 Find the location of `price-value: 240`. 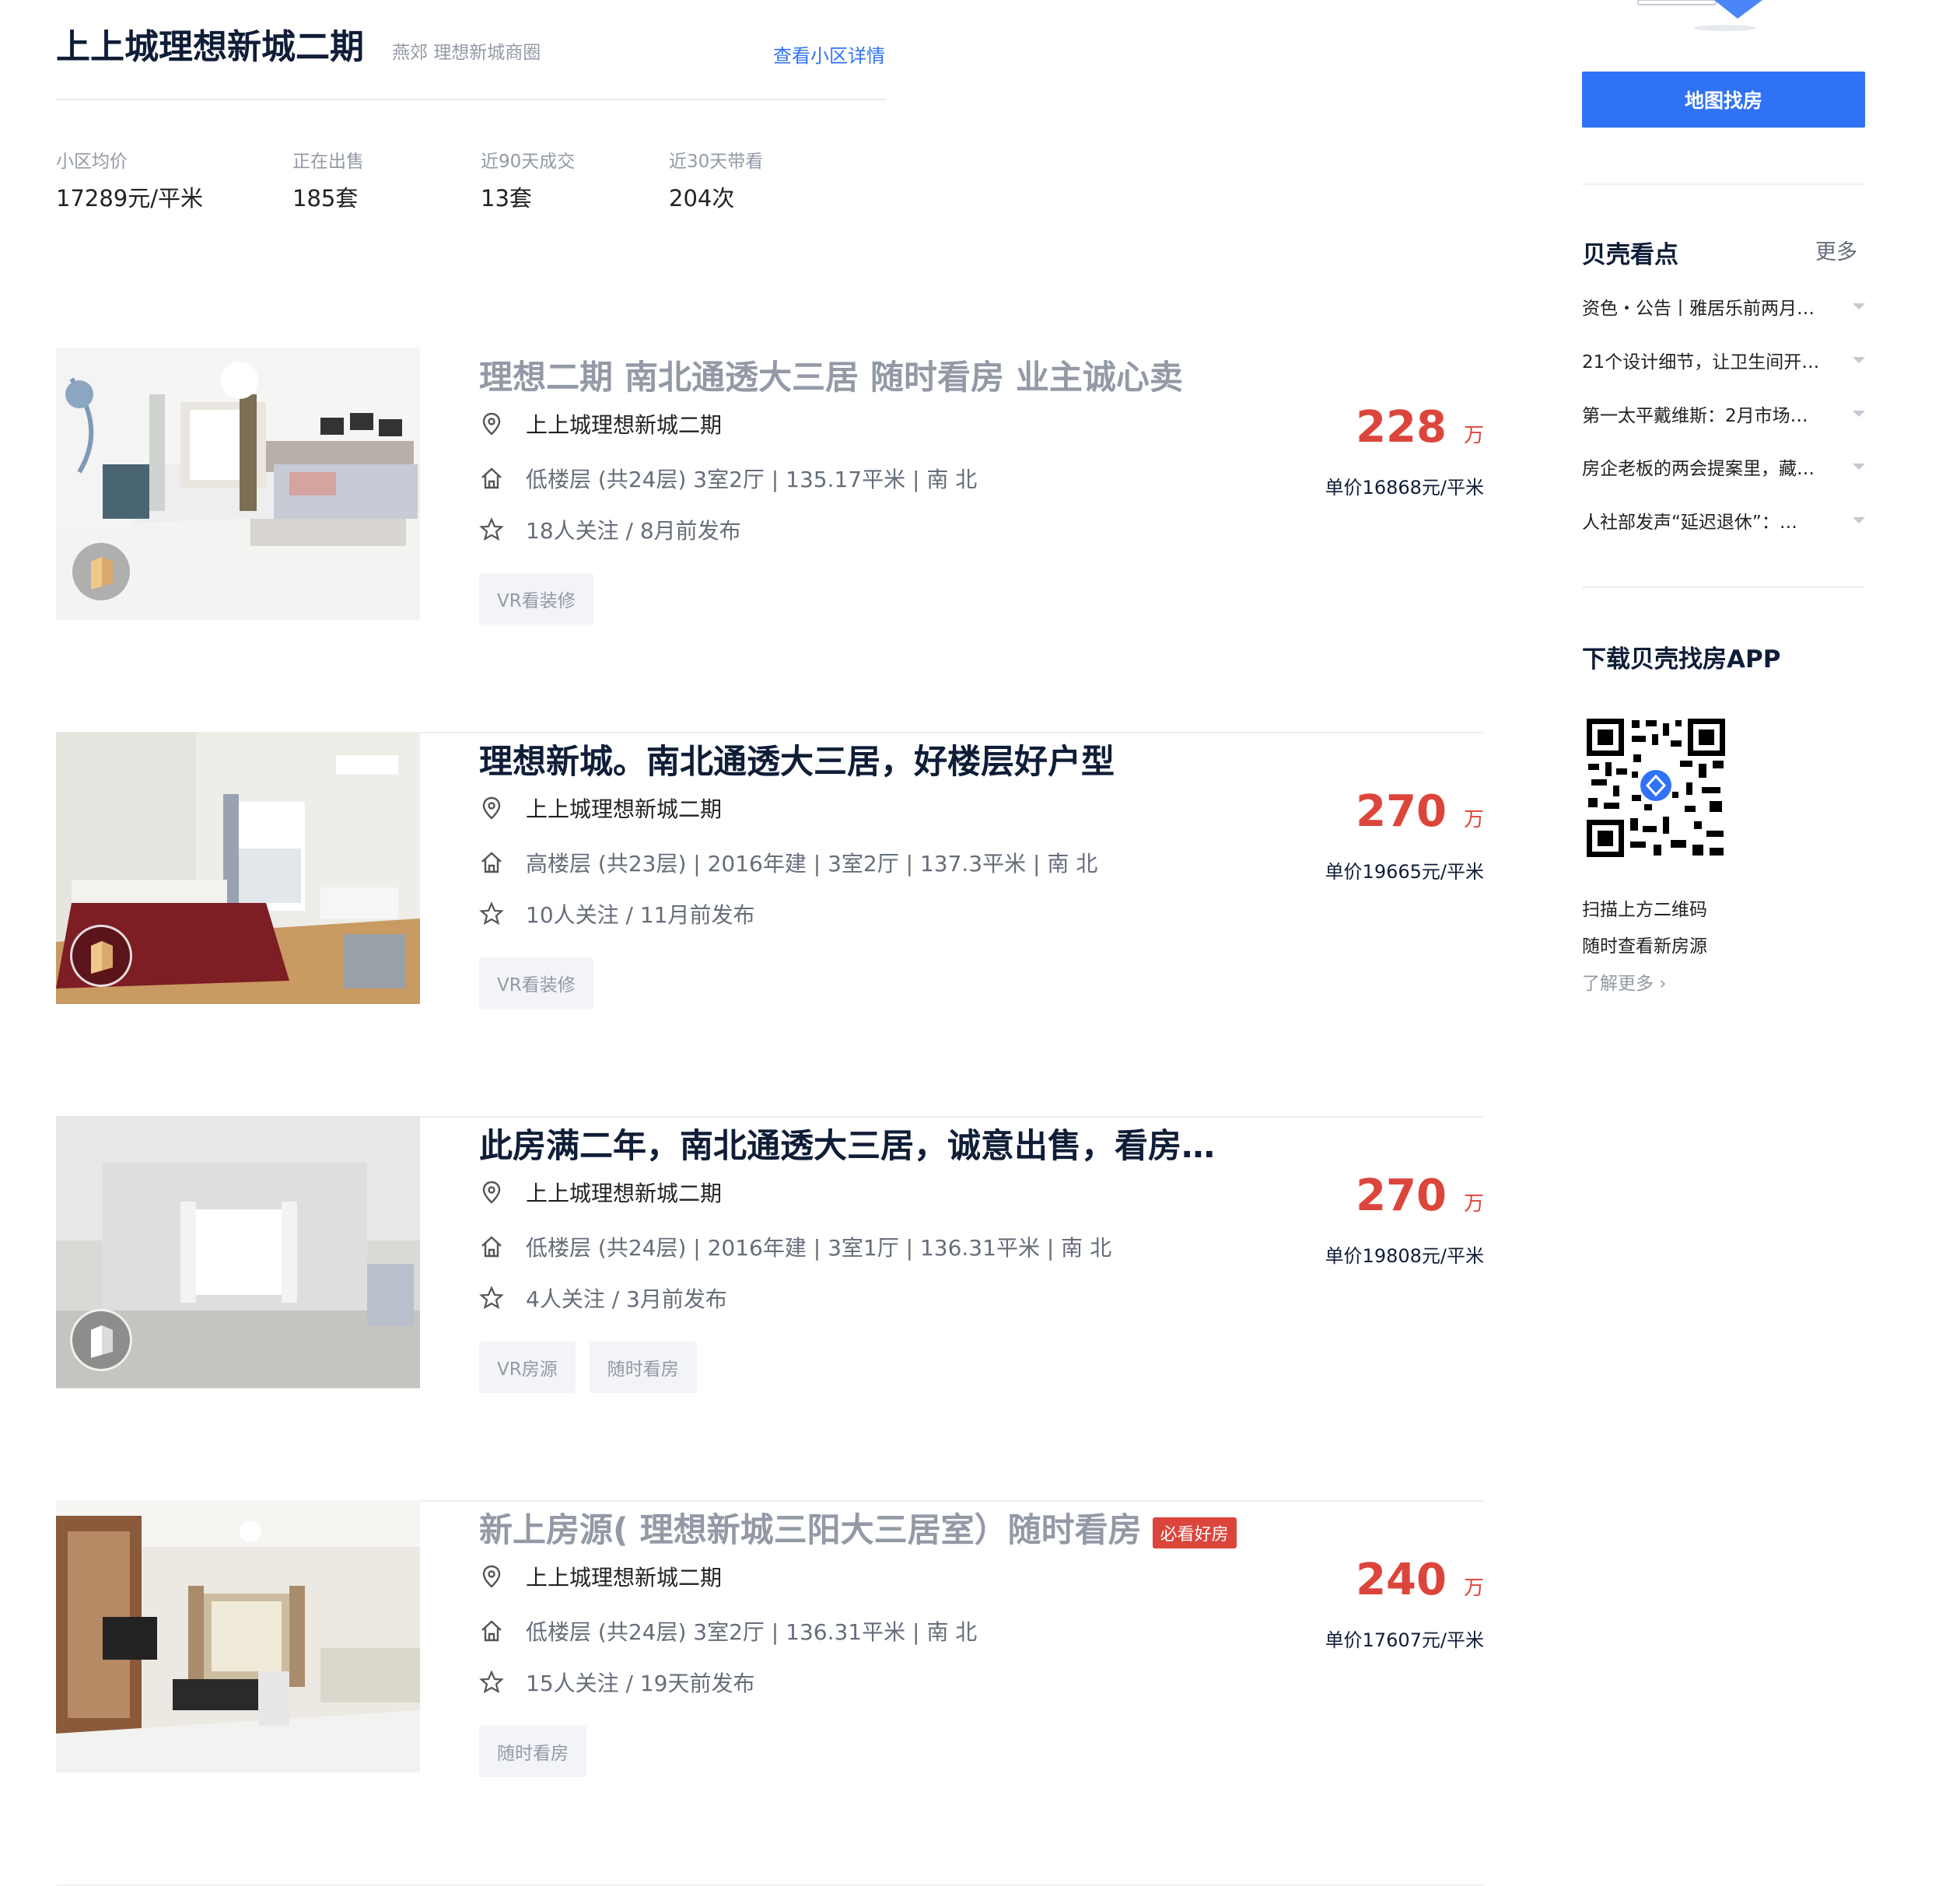

price-value: 240 is located at coordinates (1402, 1580).